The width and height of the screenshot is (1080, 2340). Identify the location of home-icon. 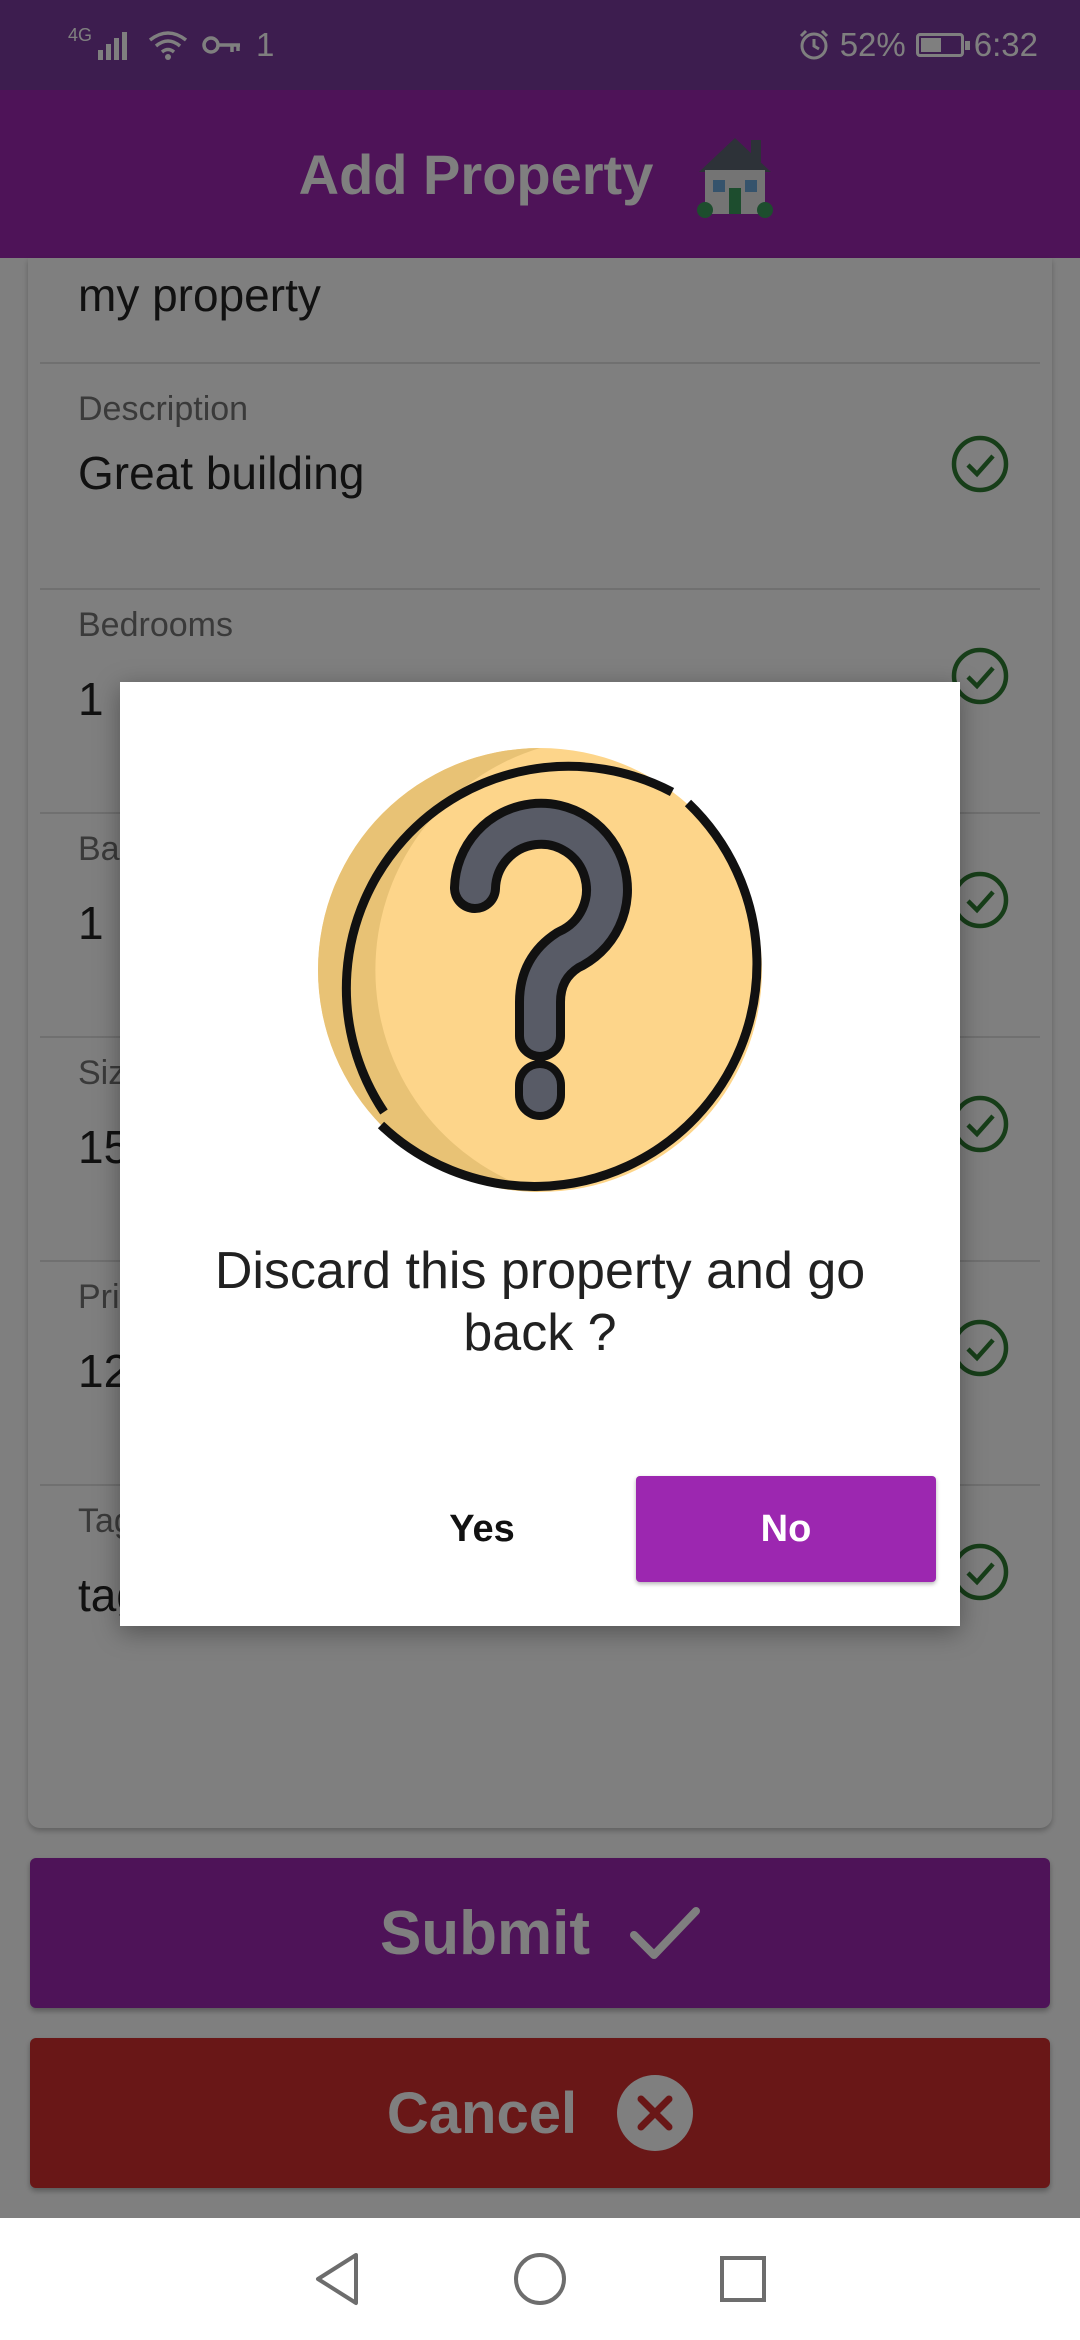
(540, 2279).